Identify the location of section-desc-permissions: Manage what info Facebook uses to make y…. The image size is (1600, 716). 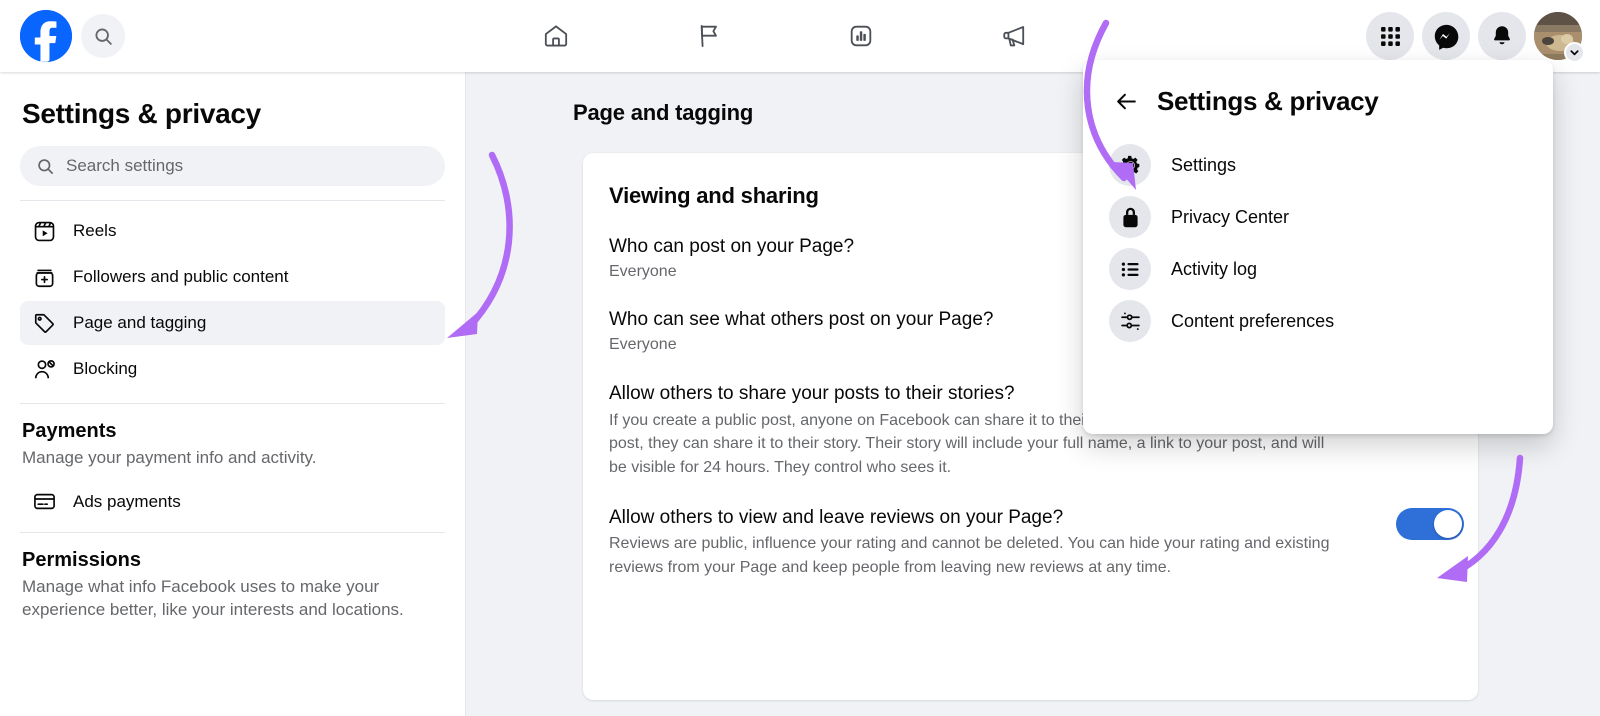
(213, 597).